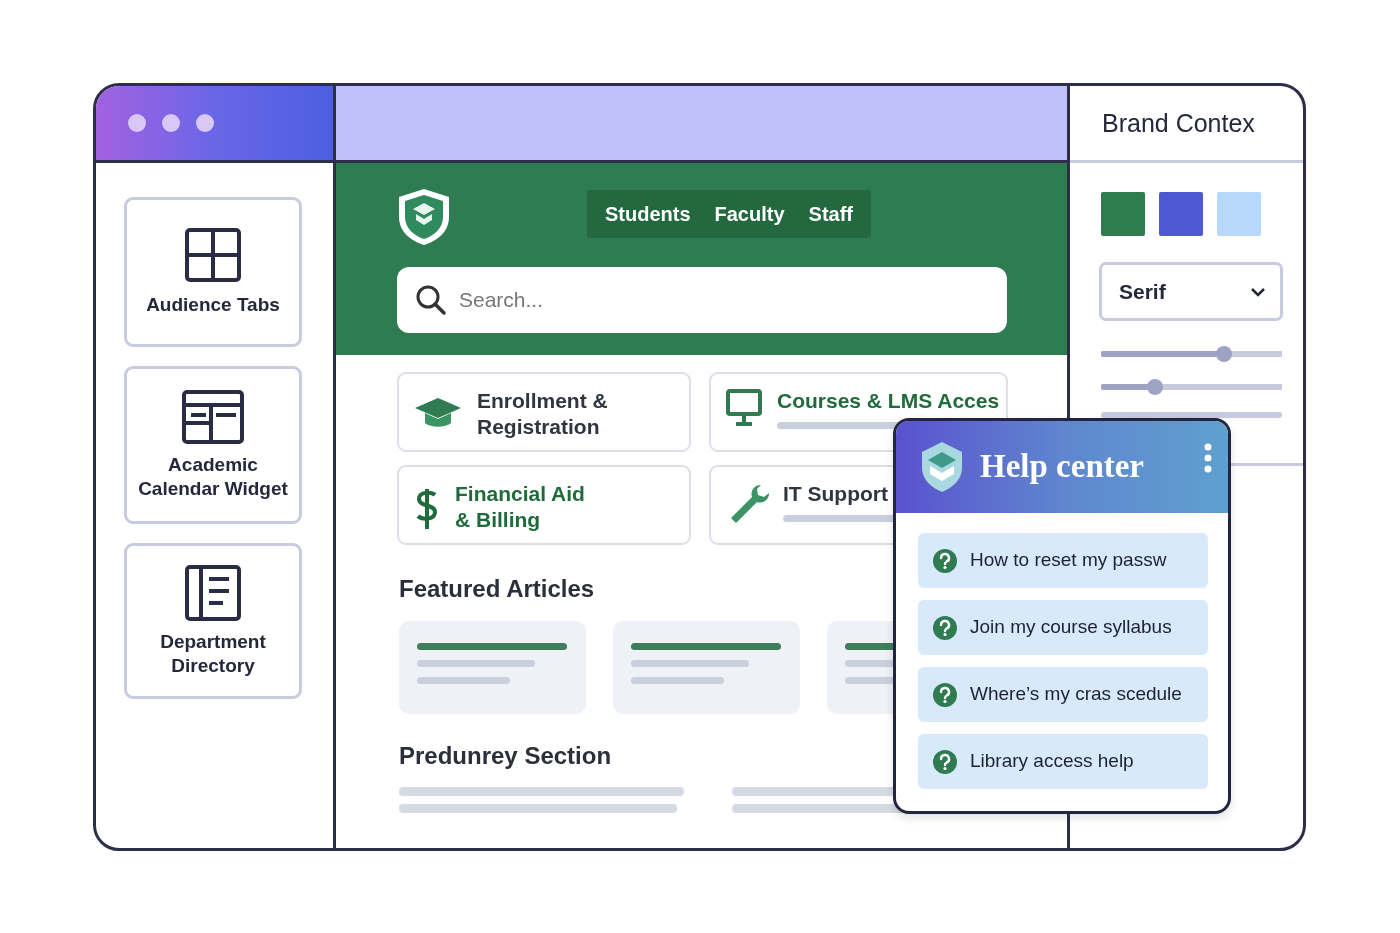 This screenshot has width=1400, height=933. What do you see at coordinates (749, 214) in the screenshot?
I see `audience-tab: Faculty` at bounding box center [749, 214].